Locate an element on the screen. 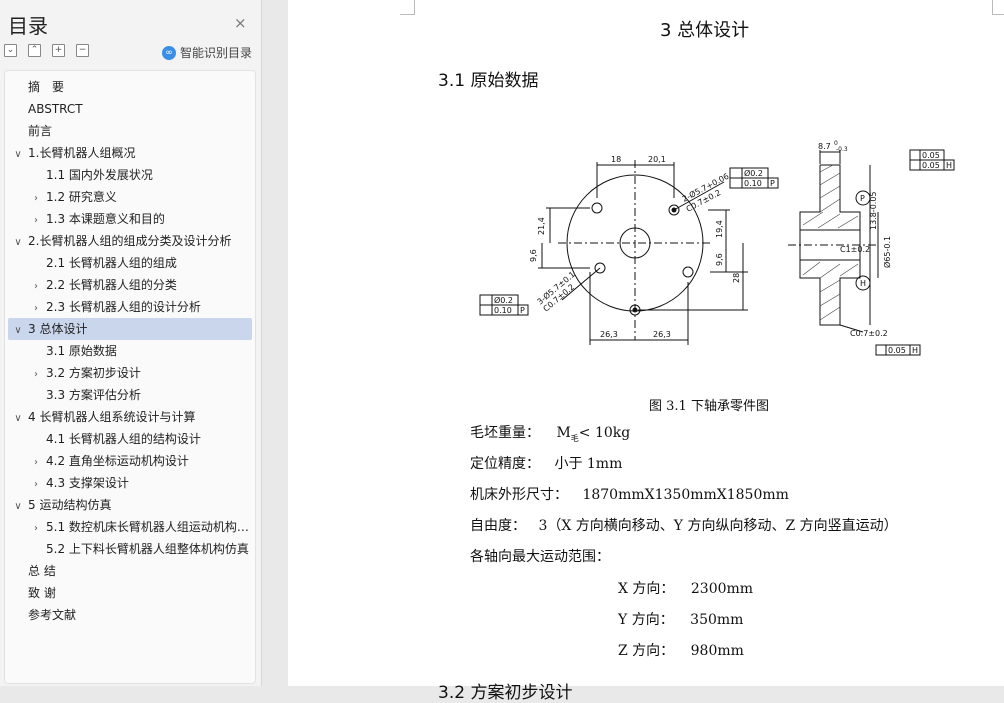 The height and width of the screenshot is (703, 1004). toc-item-label: 前言 is located at coordinates (40, 131).